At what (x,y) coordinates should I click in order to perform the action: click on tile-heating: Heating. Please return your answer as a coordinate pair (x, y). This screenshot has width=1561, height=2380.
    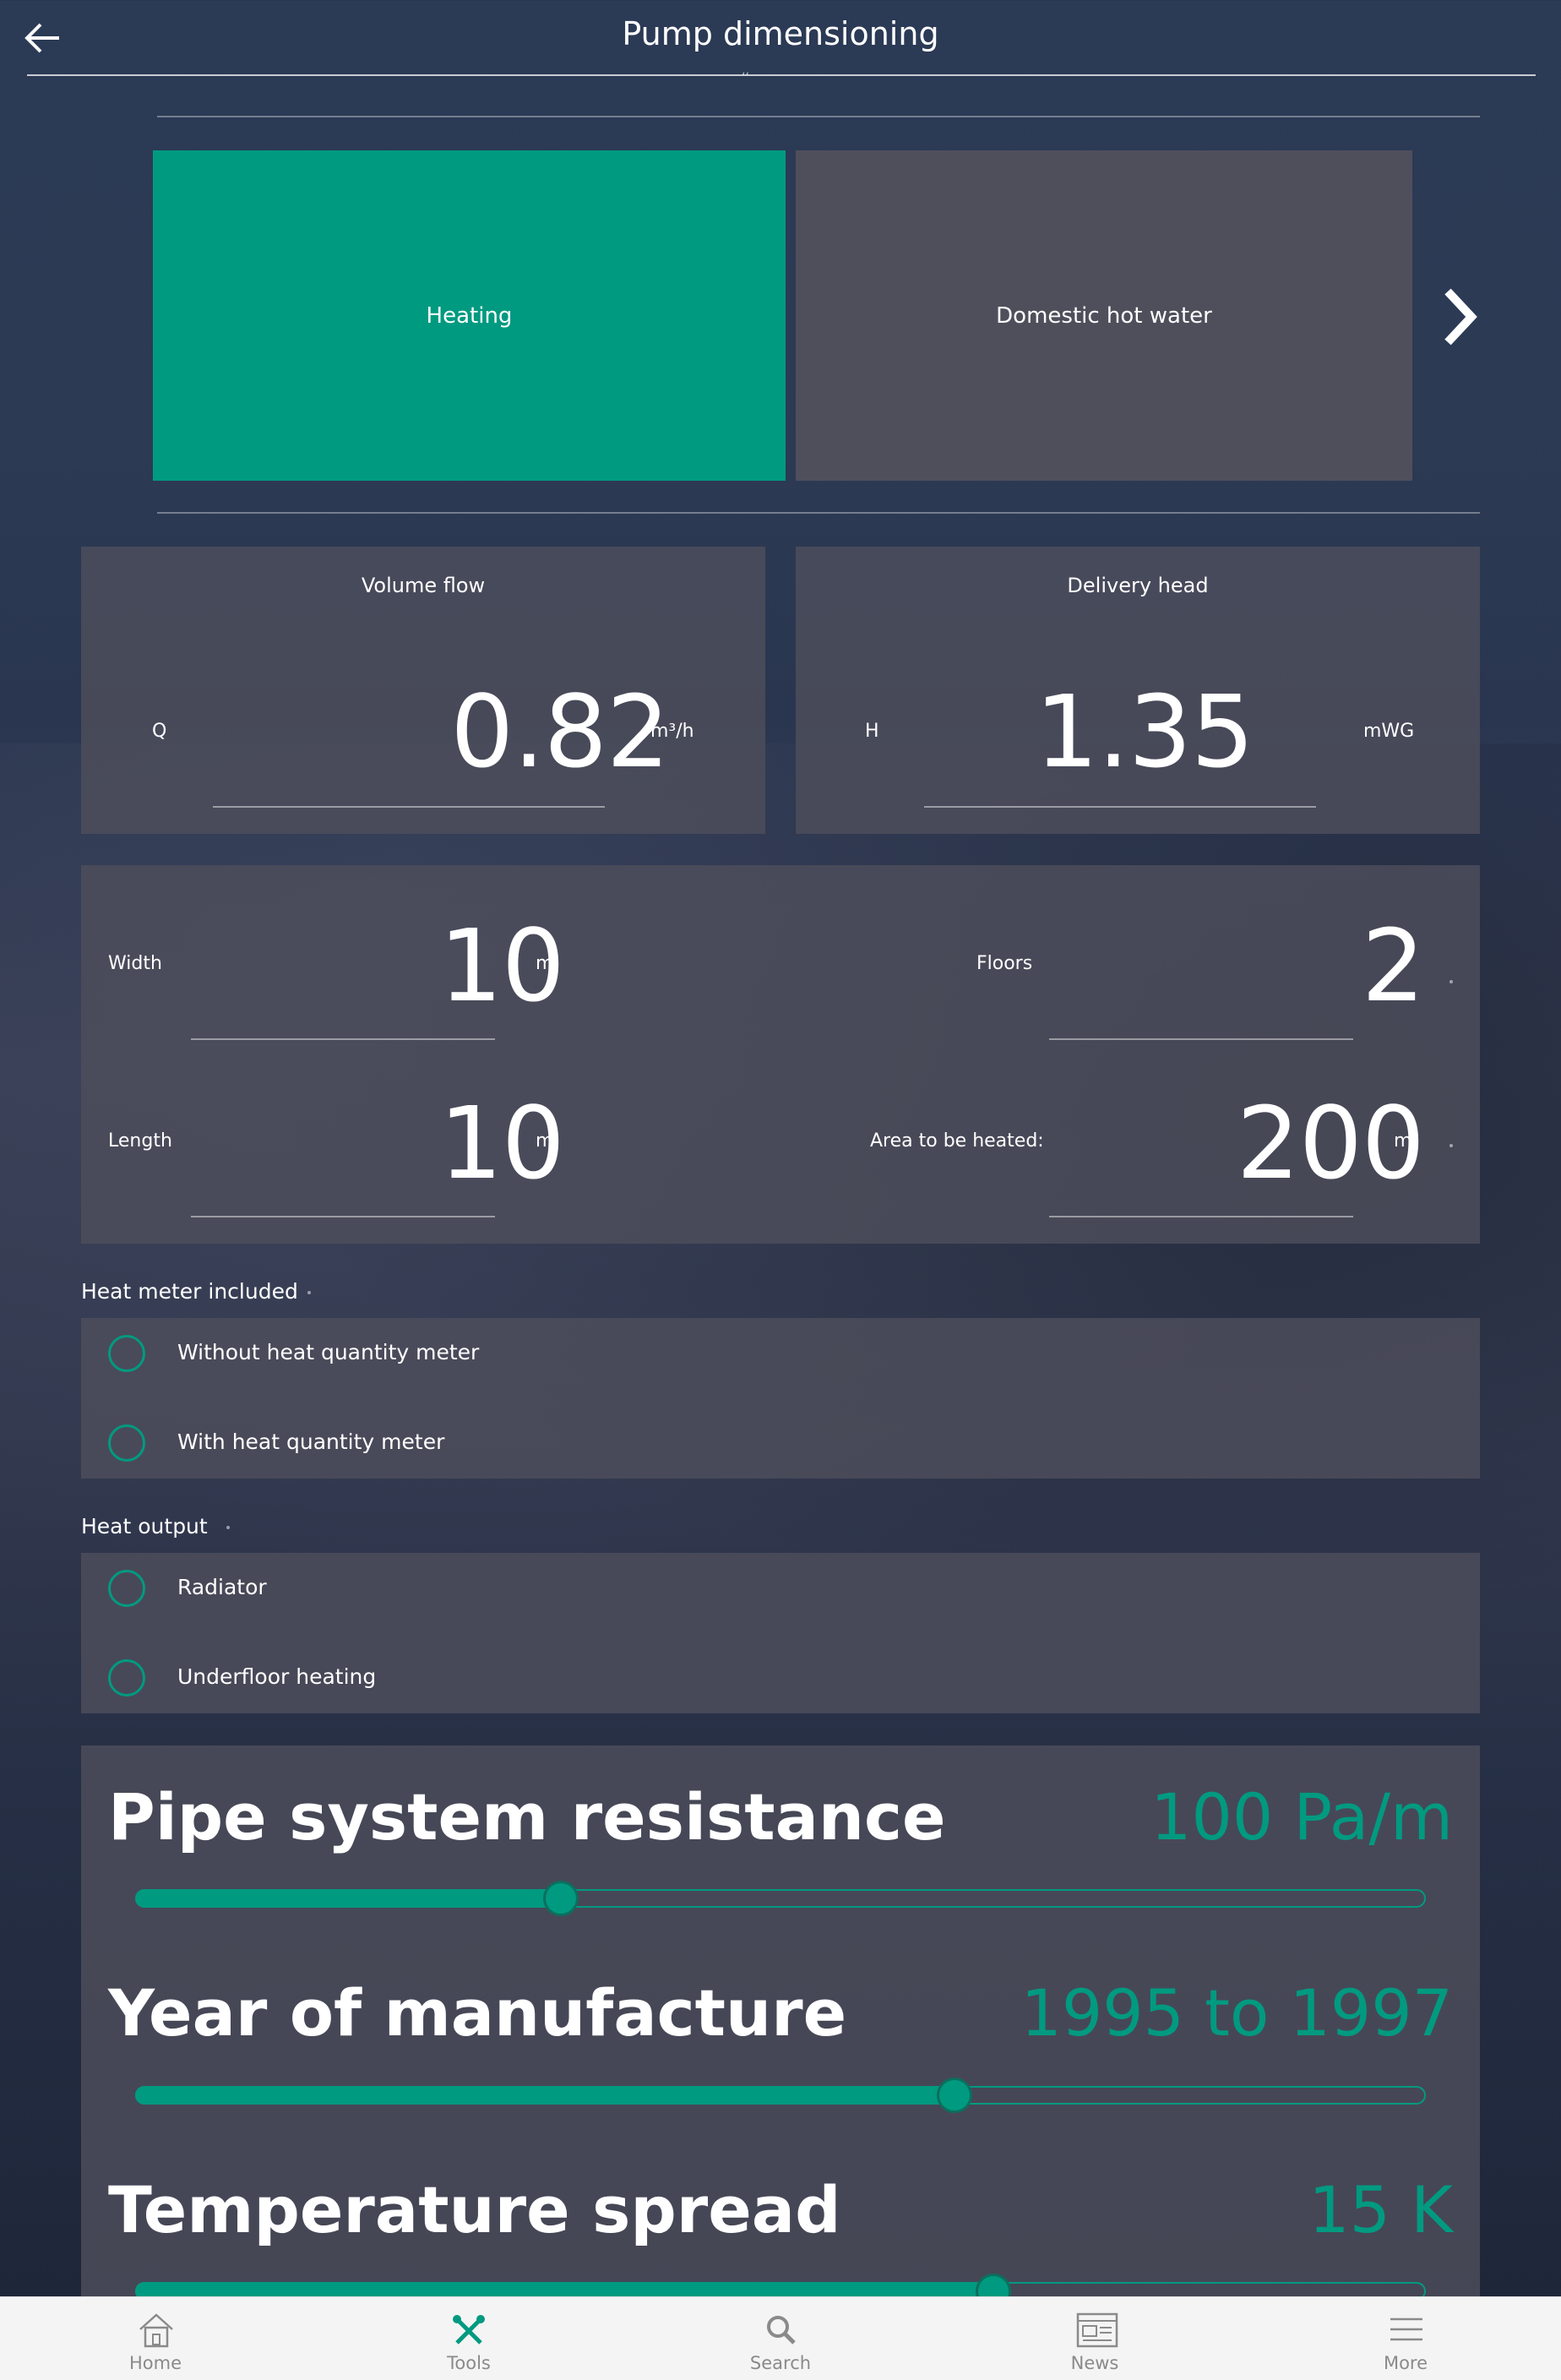
    Looking at the image, I should click on (470, 315).